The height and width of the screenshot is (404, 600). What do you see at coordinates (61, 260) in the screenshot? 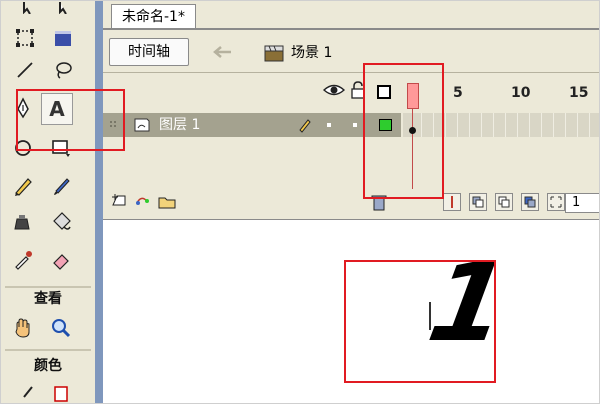
I see `eraser-icon` at bounding box center [61, 260].